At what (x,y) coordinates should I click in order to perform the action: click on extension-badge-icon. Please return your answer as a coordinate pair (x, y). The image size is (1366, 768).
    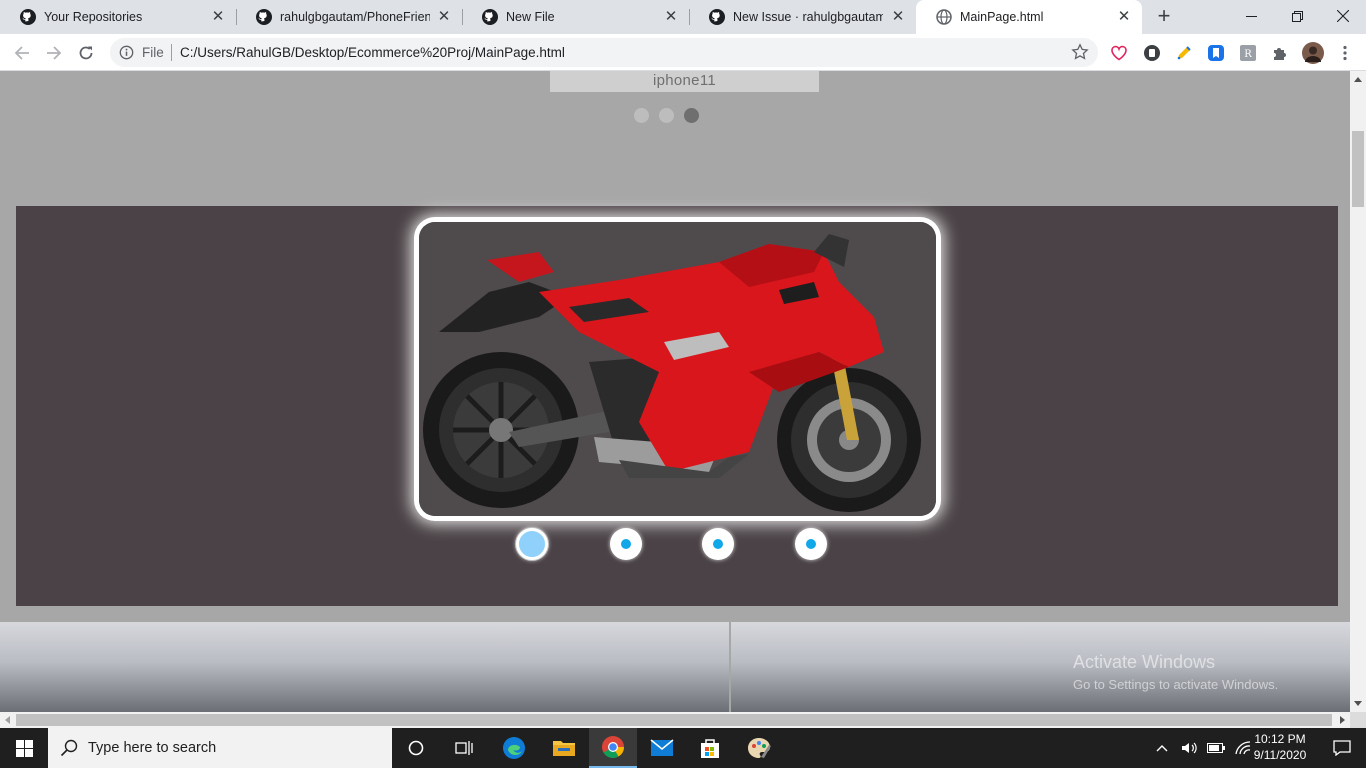
    Looking at the image, I should click on (1152, 53).